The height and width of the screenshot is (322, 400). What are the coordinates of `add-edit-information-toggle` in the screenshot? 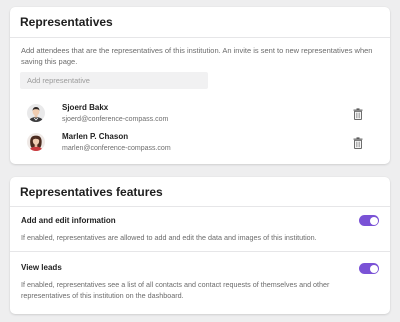 It's located at (369, 220).